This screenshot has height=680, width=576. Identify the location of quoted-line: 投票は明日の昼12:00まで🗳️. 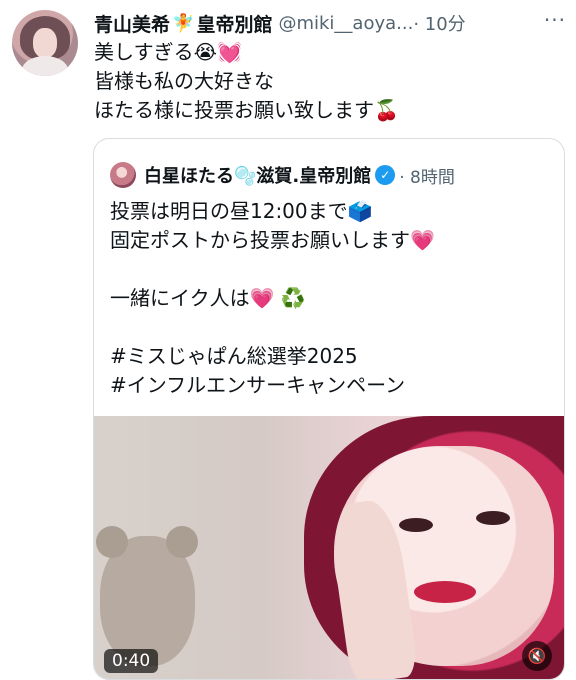
(241, 211).